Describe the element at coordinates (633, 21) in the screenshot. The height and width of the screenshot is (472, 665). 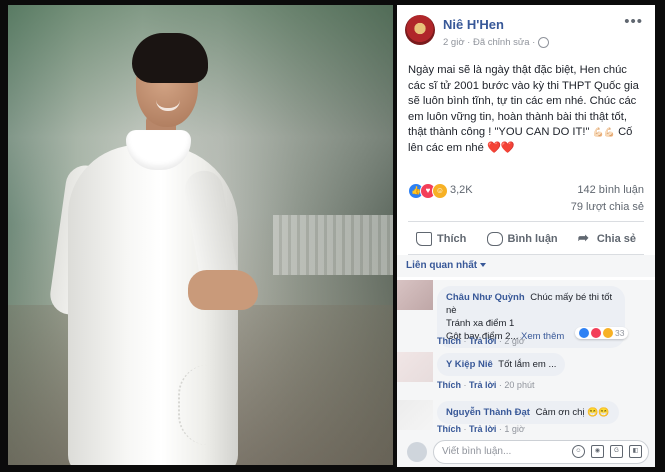
I see `more-options-icon: •••` at that location.